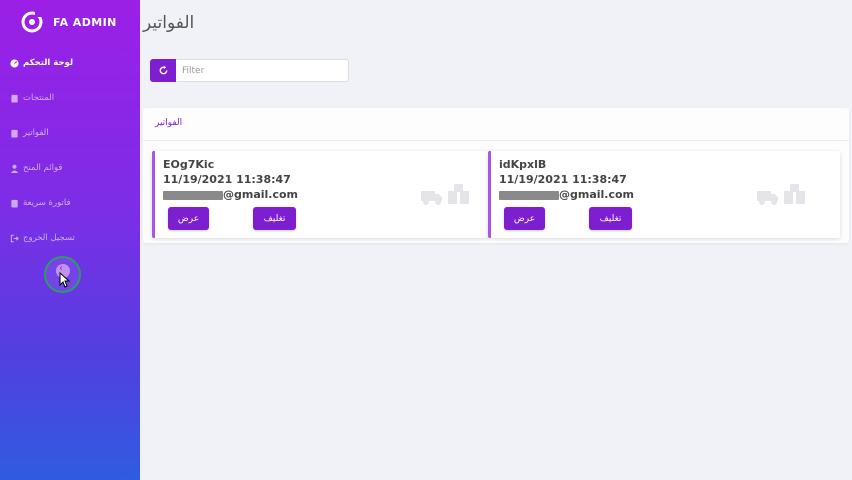 This screenshot has height=480, width=852. I want to click on sidebar-item-products: المنتجات, so click(32, 98).